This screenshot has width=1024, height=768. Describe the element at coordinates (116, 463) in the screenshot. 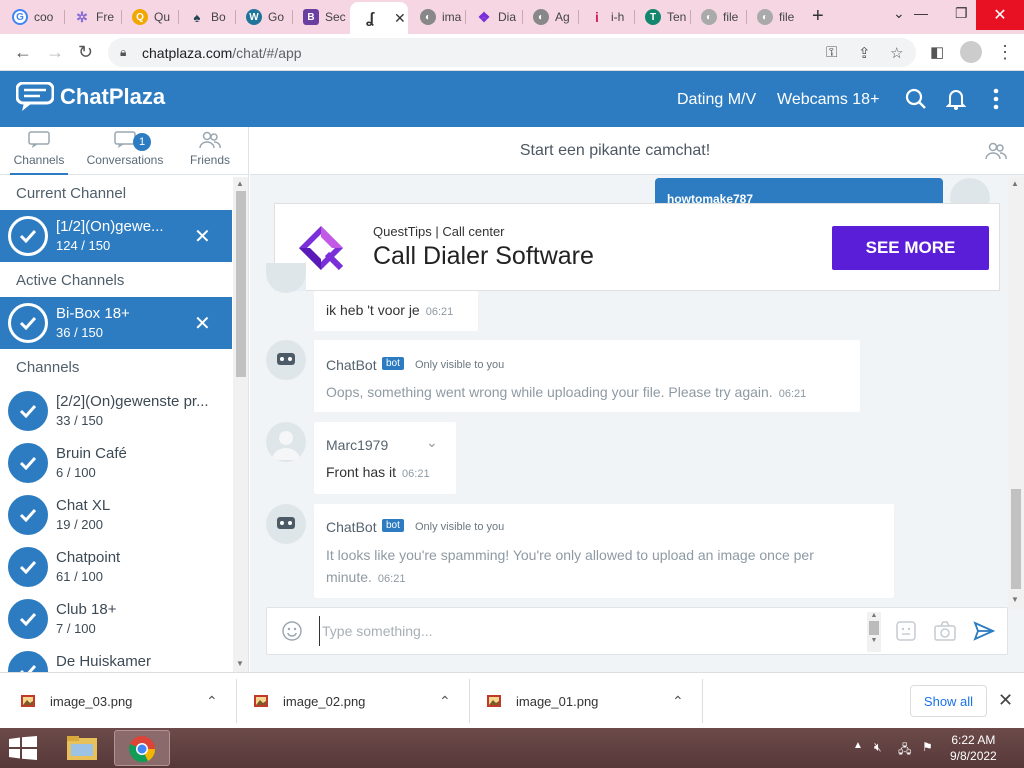

I see `channel-item: Bruin Café 6 / 100` at that location.